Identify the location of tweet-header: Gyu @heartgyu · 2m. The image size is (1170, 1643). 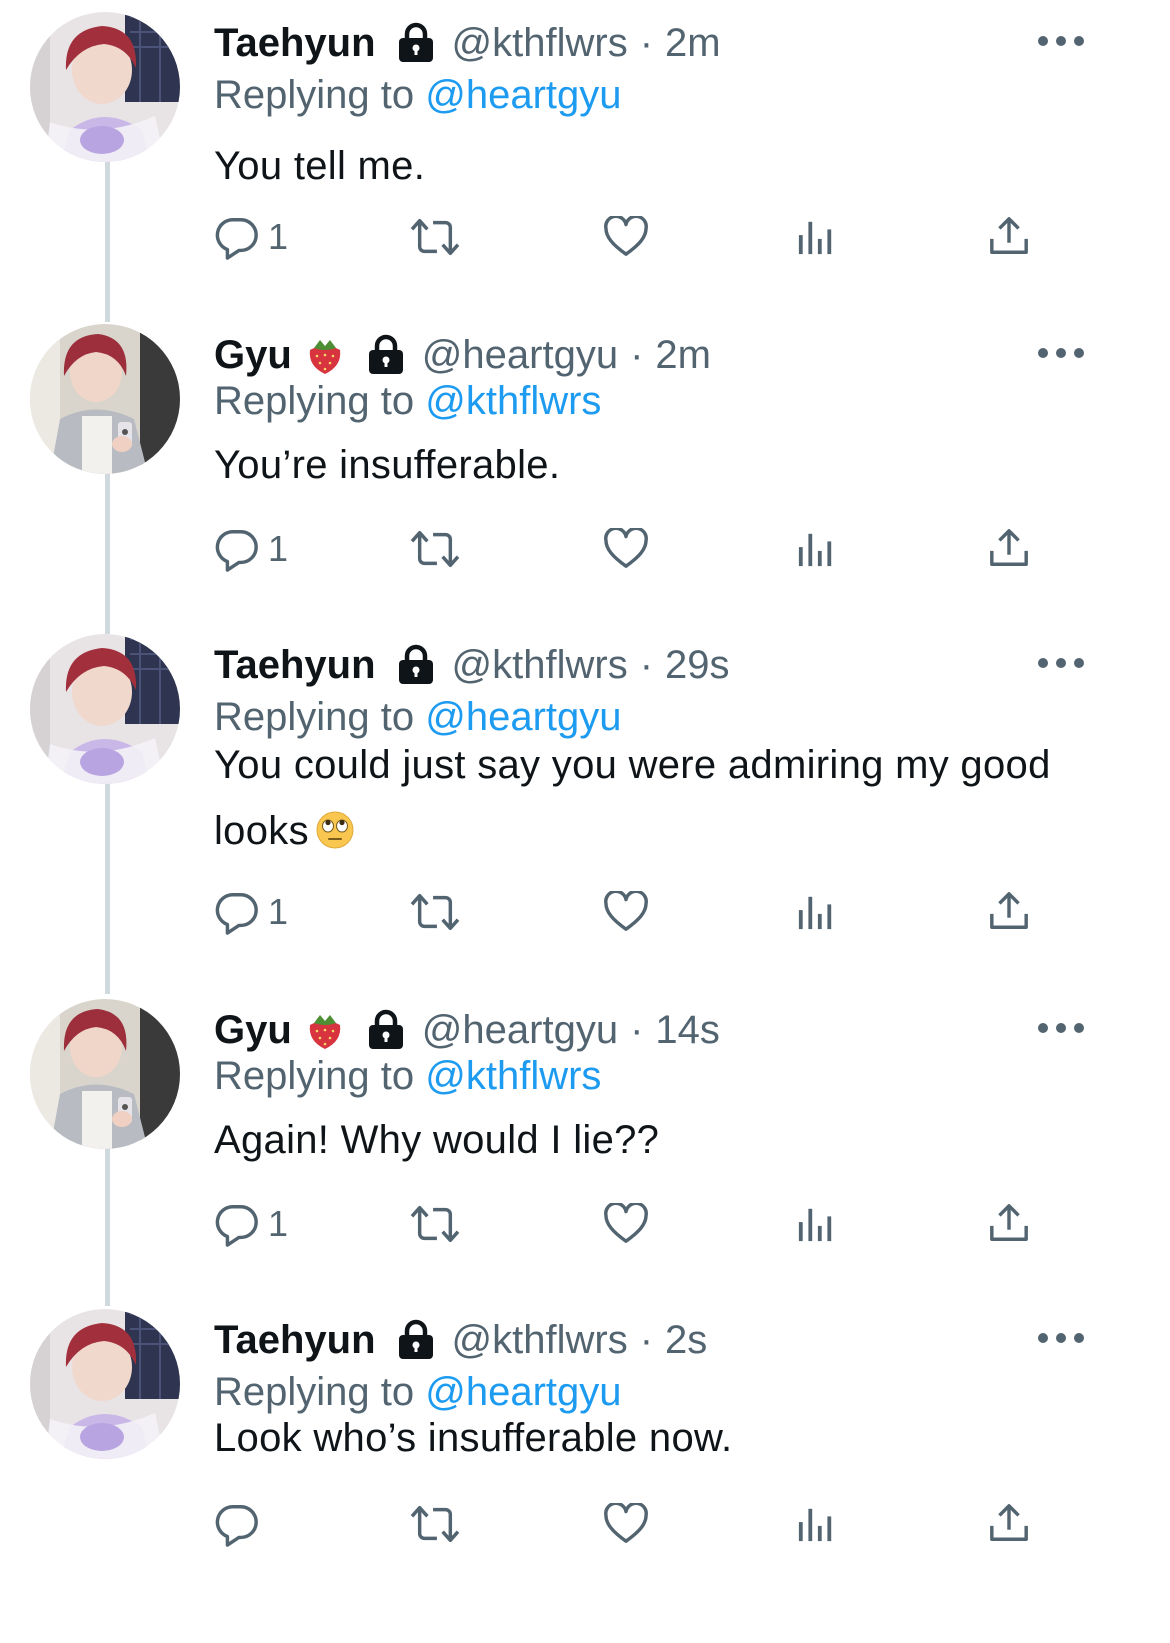
(462, 355).